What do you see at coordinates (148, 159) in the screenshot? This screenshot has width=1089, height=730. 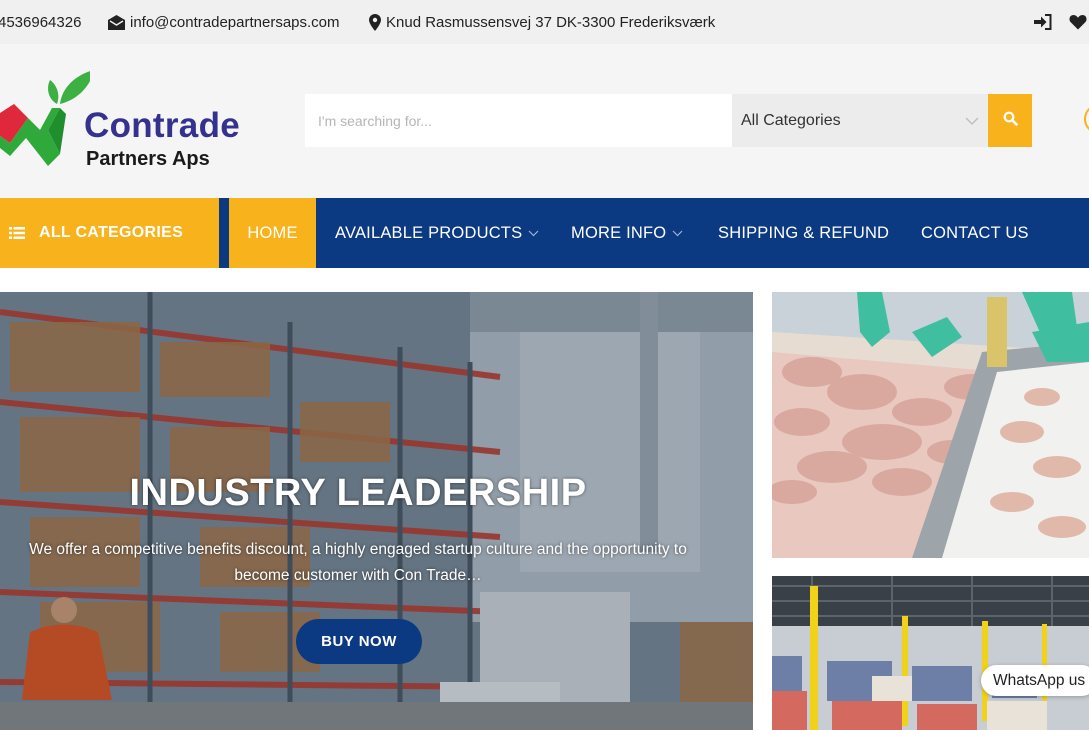 I see `logo-subname: Partners Aps` at bounding box center [148, 159].